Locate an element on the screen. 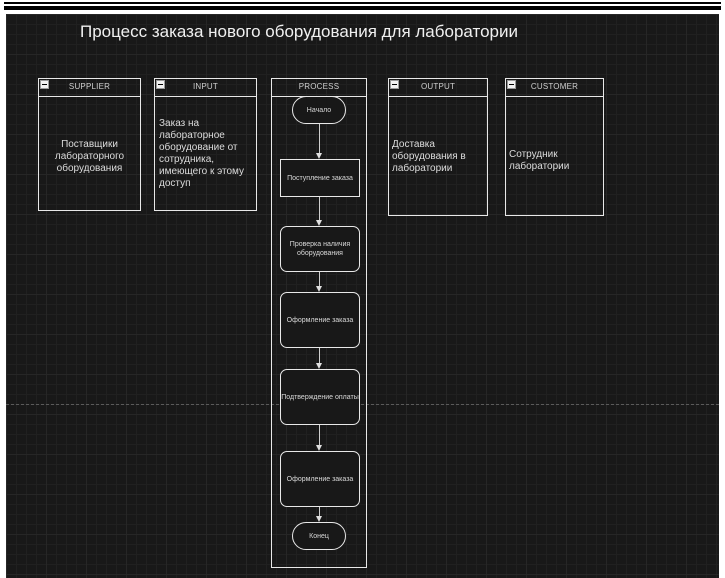 The height and width of the screenshot is (578, 725). input-column-header: INPUT is located at coordinates (205, 88).